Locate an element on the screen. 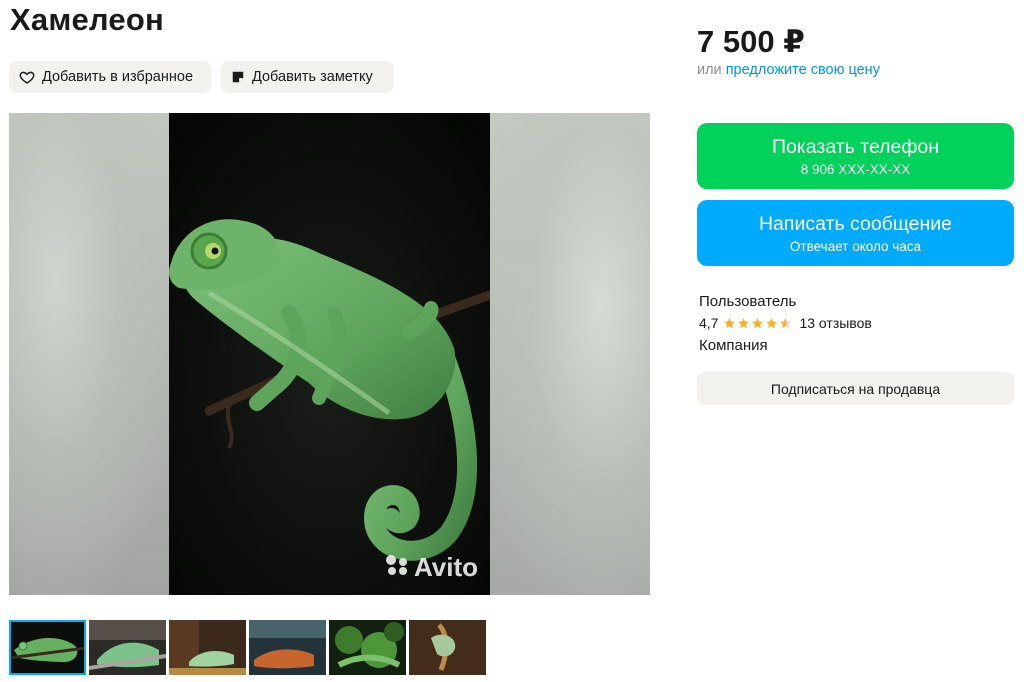  write-message-label: Написать сообщение is located at coordinates (855, 223).